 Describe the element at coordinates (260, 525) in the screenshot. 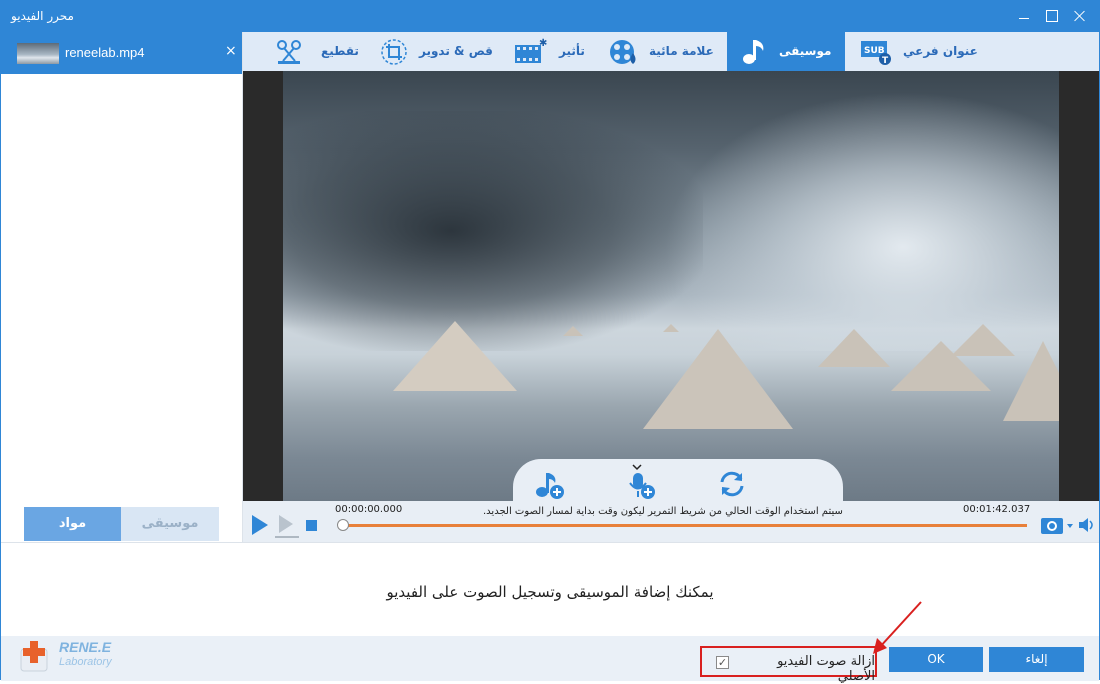

I see `play-icon` at that location.